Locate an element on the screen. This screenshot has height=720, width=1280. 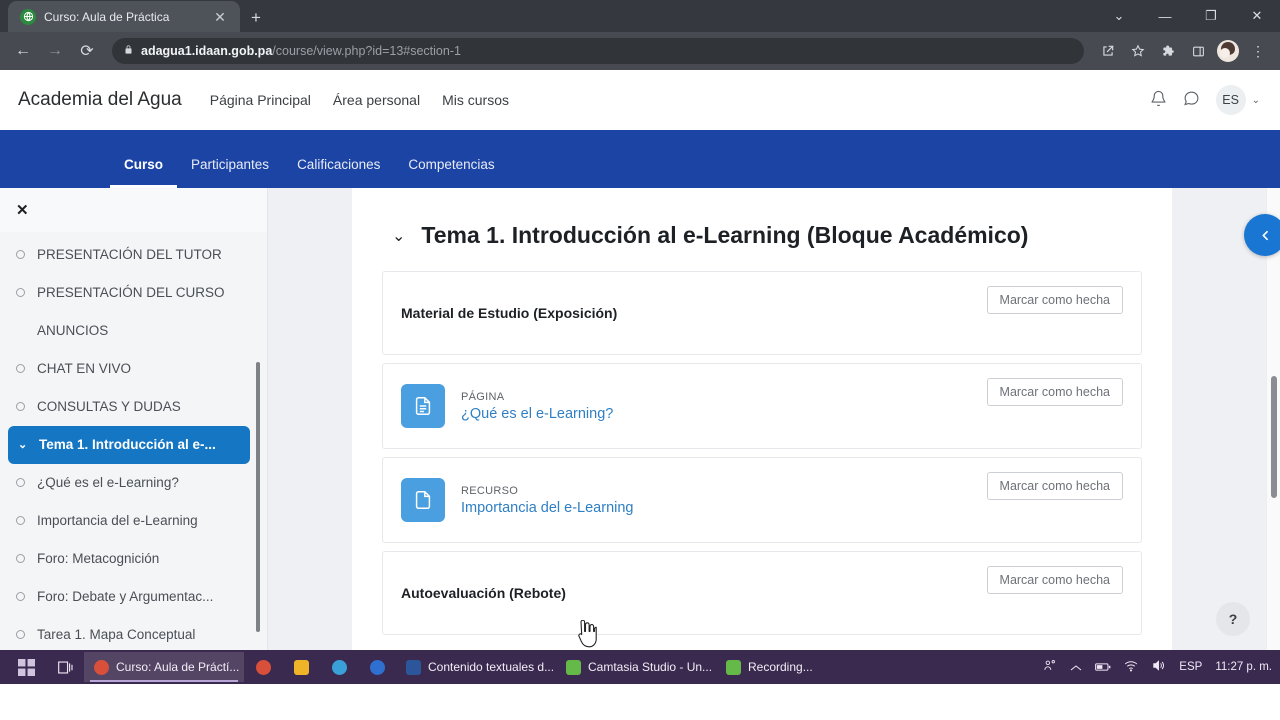
volume-icon is located at coordinates (1158, 667).